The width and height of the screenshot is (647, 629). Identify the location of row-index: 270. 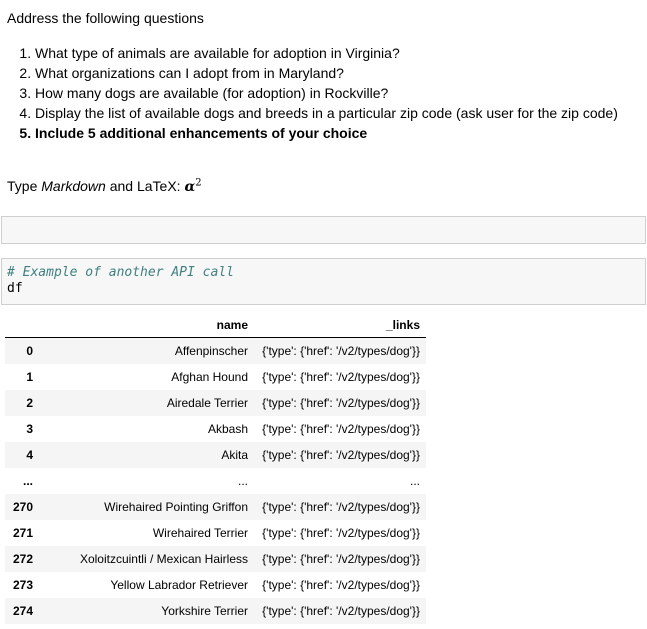
(22, 507).